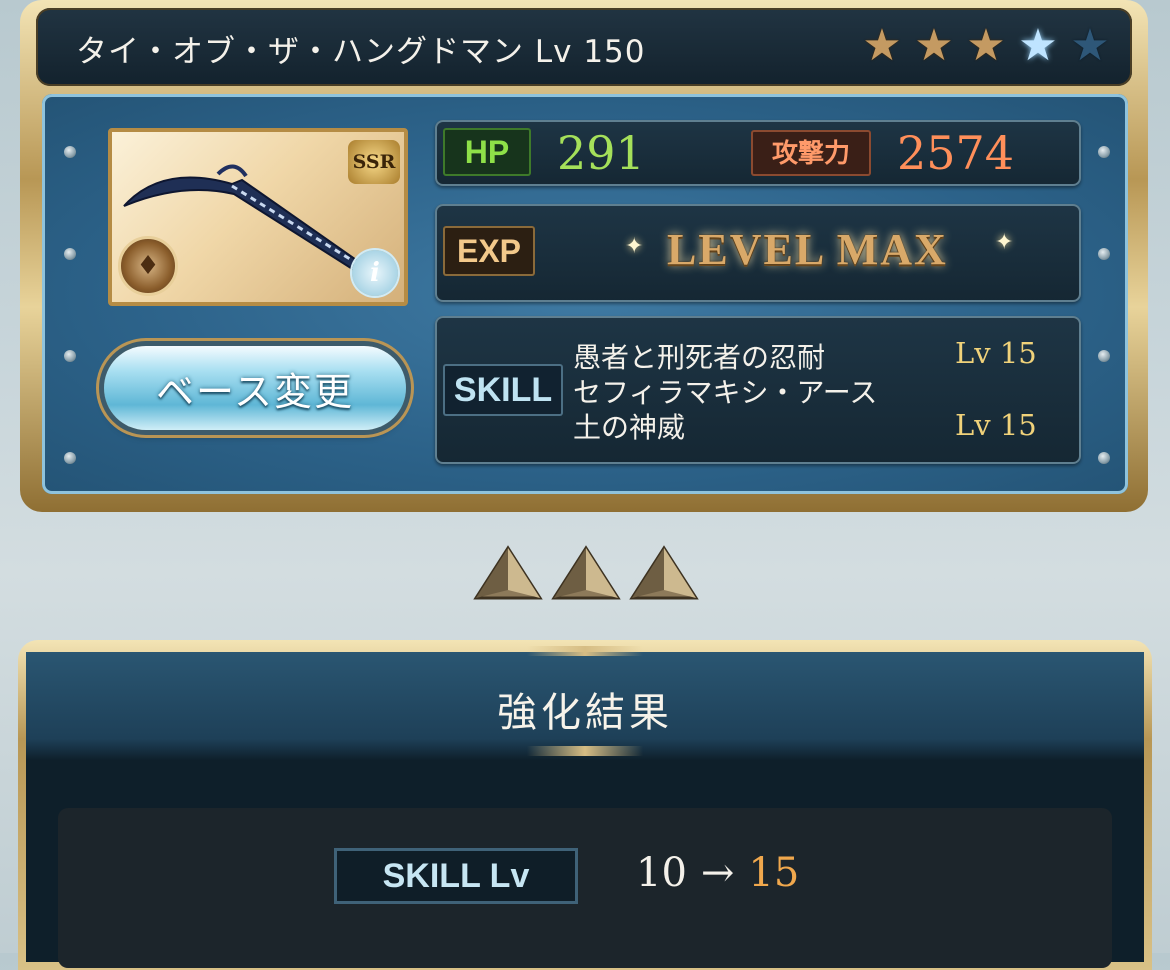  I want to click on skill-1-level: Lv 15, so click(996, 353).